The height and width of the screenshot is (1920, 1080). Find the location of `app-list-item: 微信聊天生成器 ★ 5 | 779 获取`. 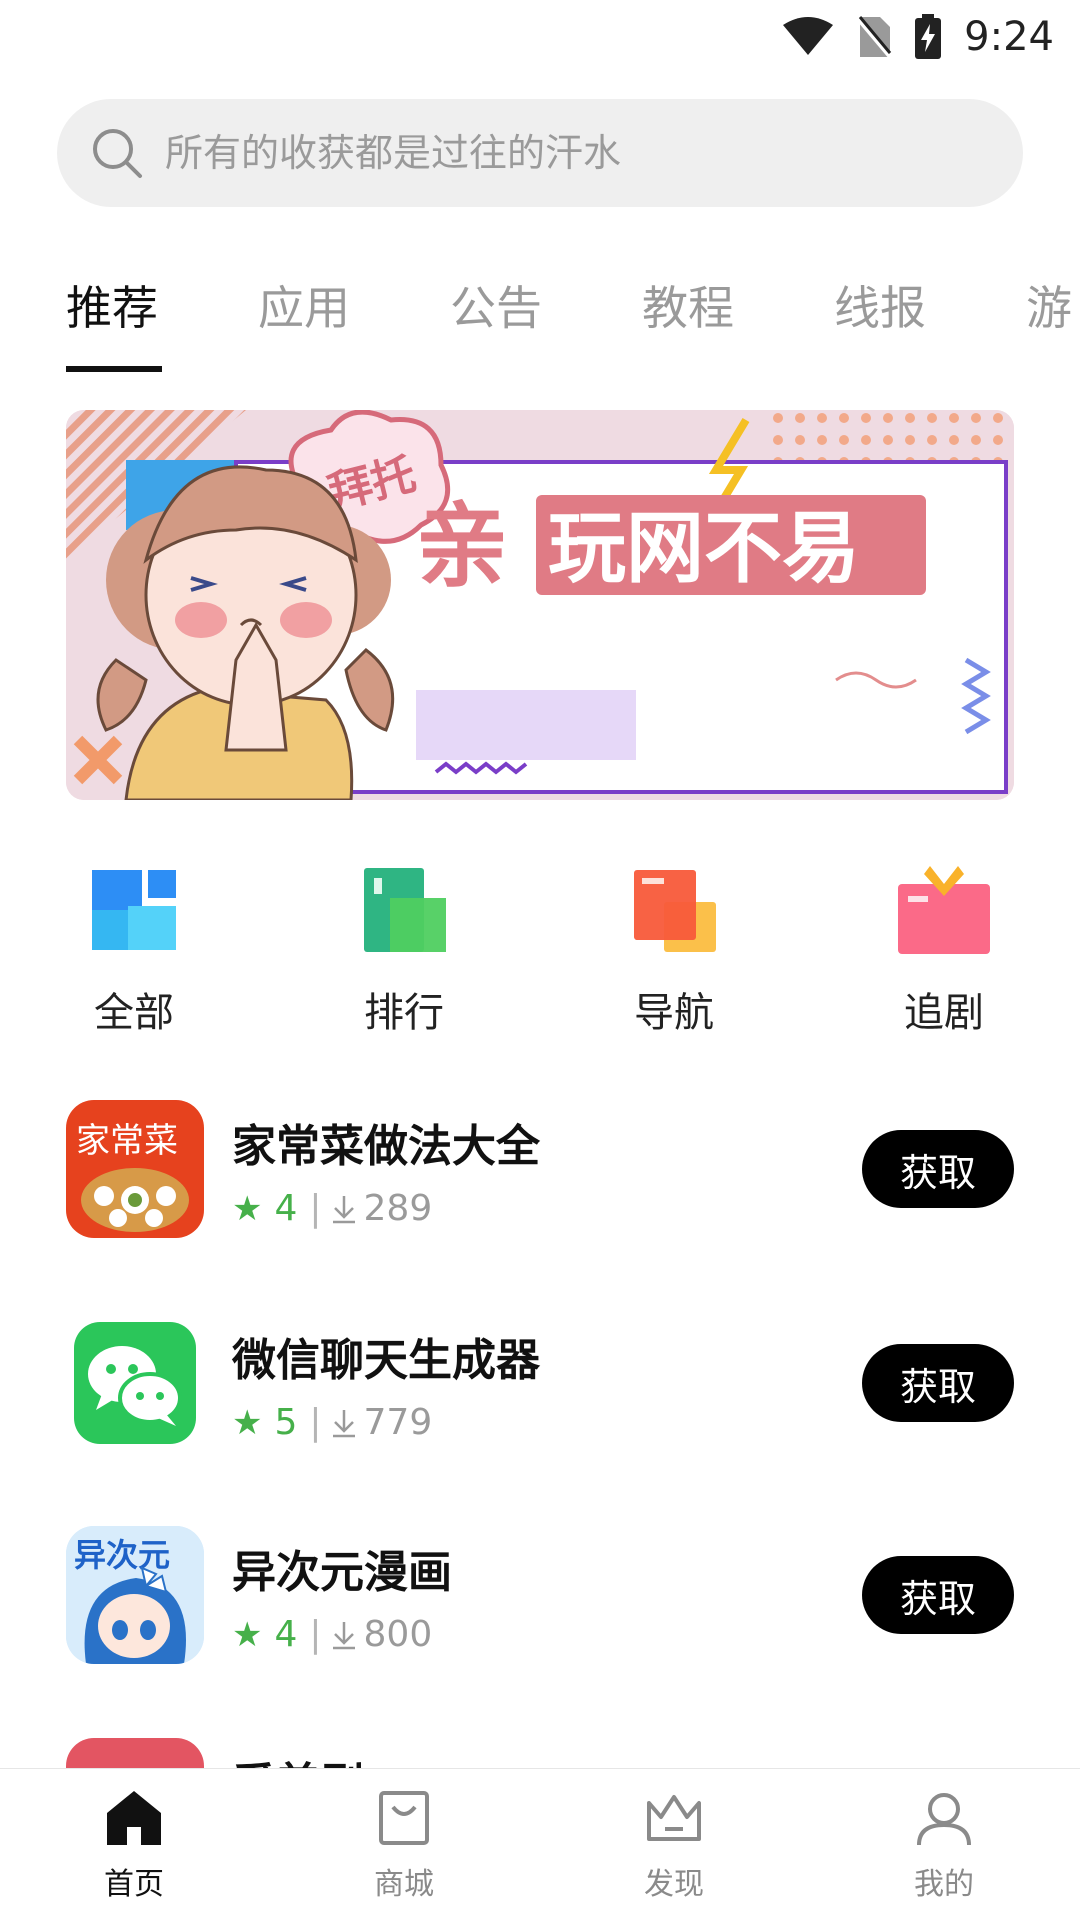

app-list-item: 微信聊天生成器 ★ 5 | 779 获取 is located at coordinates (540, 1384).